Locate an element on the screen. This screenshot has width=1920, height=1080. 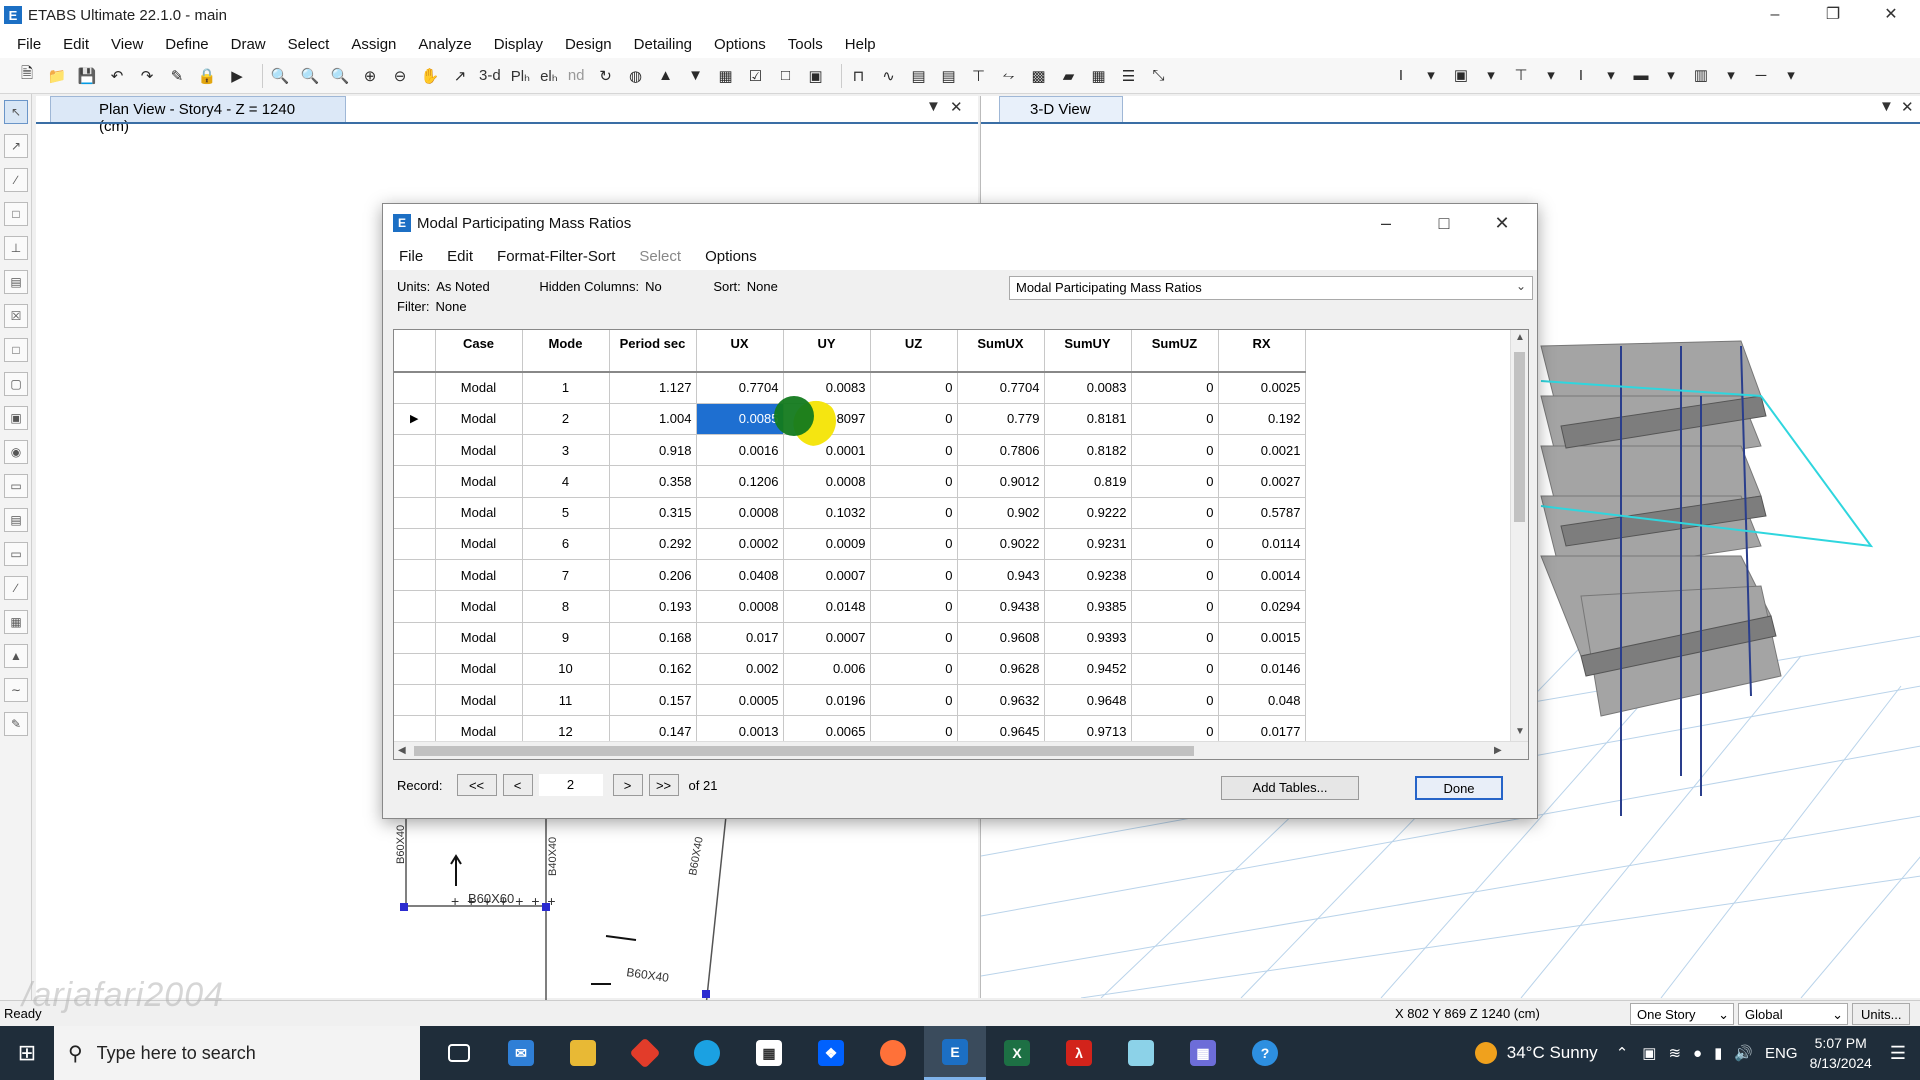
view-3d-button: 3-d is located at coordinates (490, 75).